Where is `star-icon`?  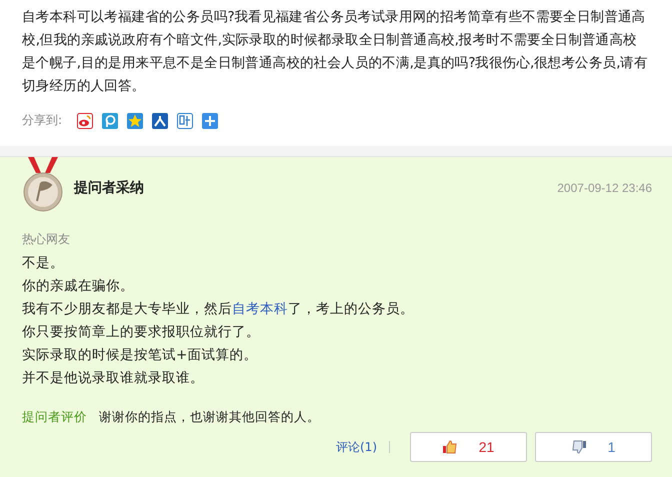 star-icon is located at coordinates (135, 120).